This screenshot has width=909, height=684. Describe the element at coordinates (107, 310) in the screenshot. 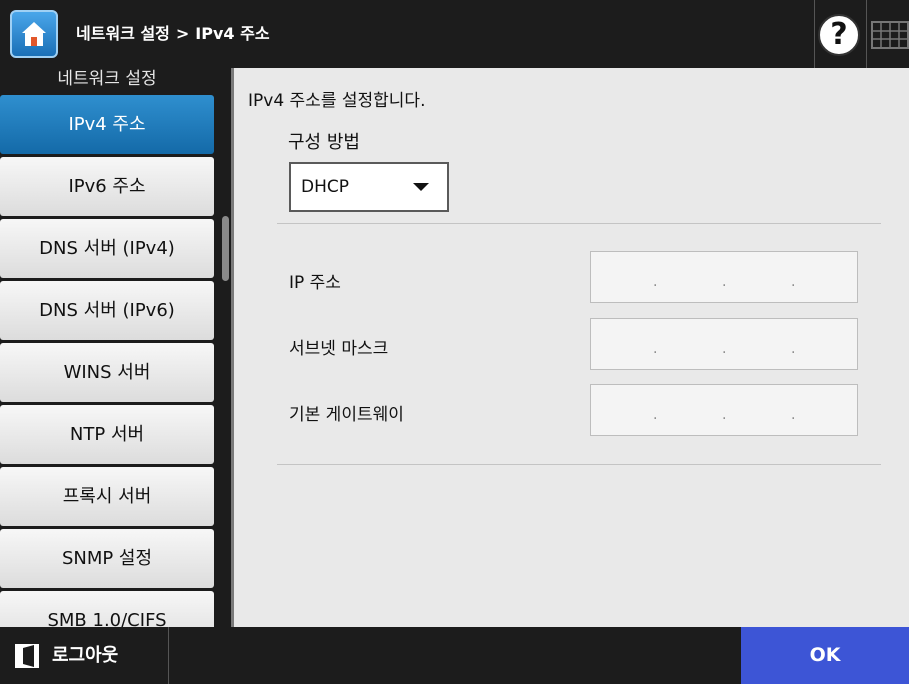

I see `sidebar-item-dns-ipv6: DNS 서버 (IPv6)` at that location.